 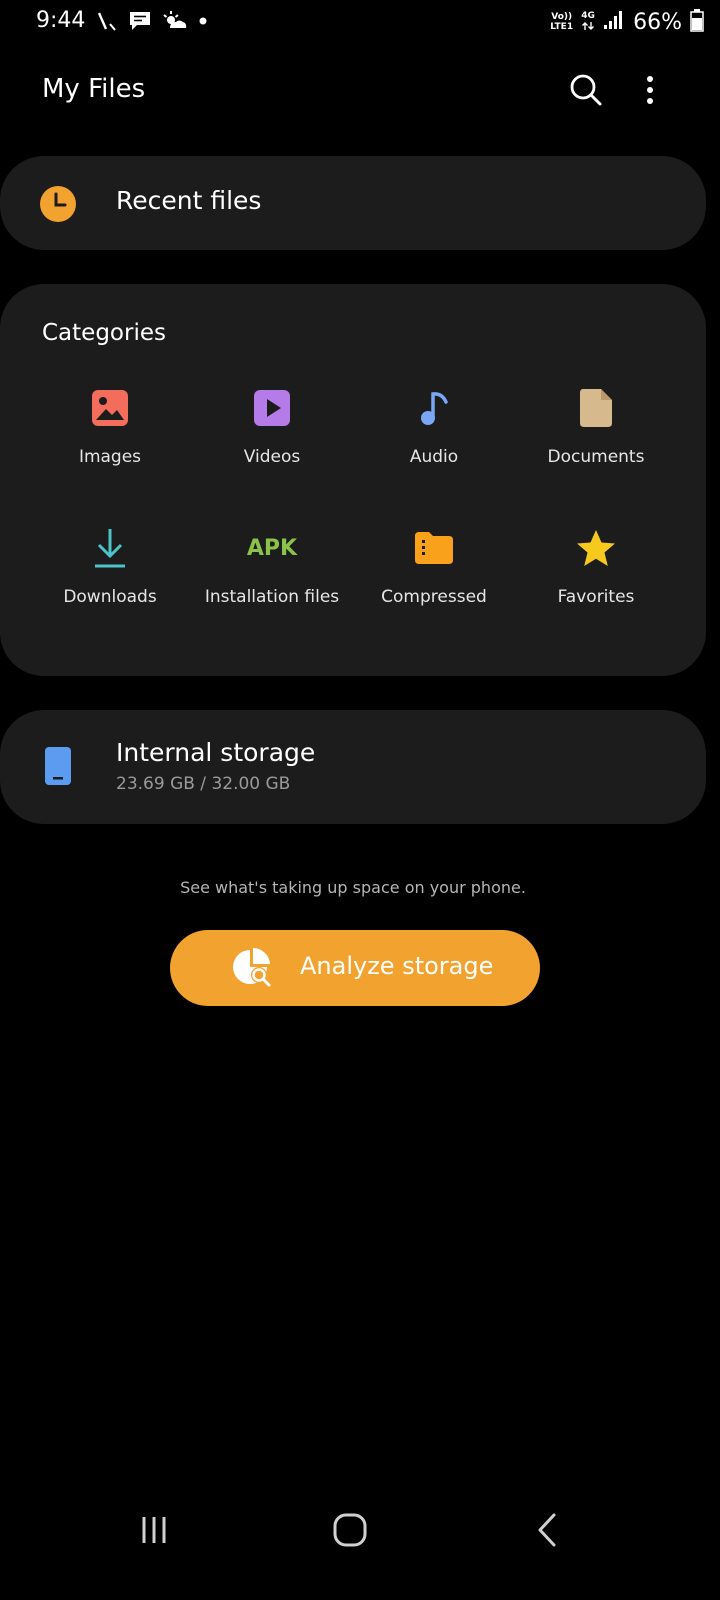 I want to click on category-documents: Documents, so click(x=596, y=426).